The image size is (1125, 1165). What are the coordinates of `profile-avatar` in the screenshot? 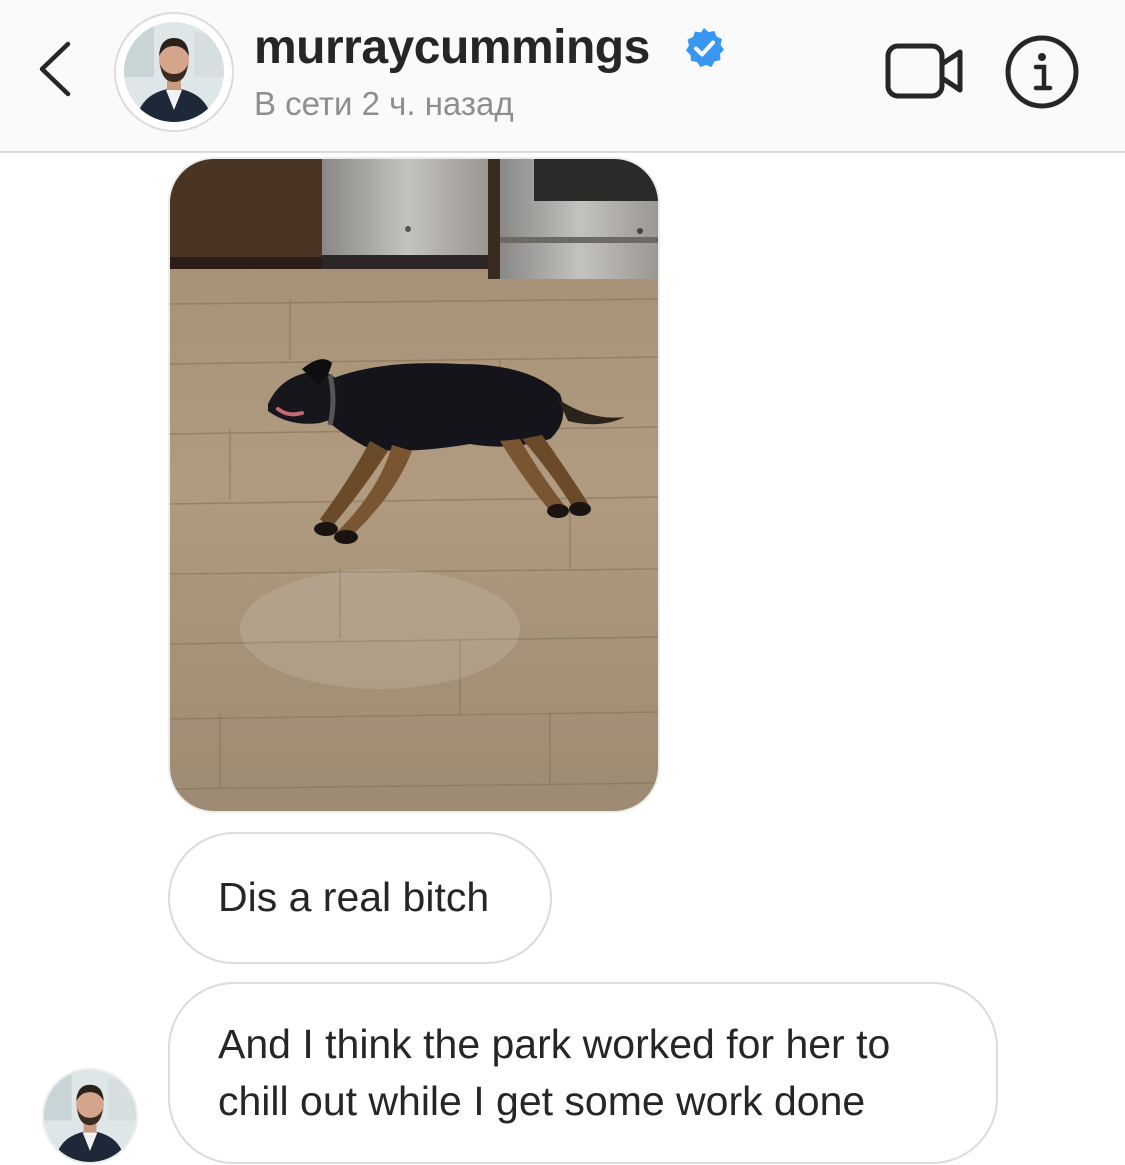 It's located at (174, 72).